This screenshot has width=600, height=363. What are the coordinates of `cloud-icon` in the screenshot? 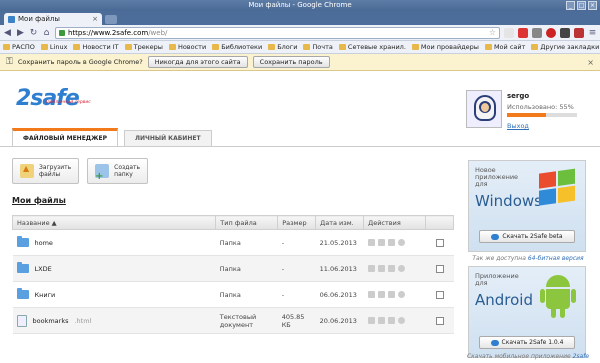 It's located at (494, 342).